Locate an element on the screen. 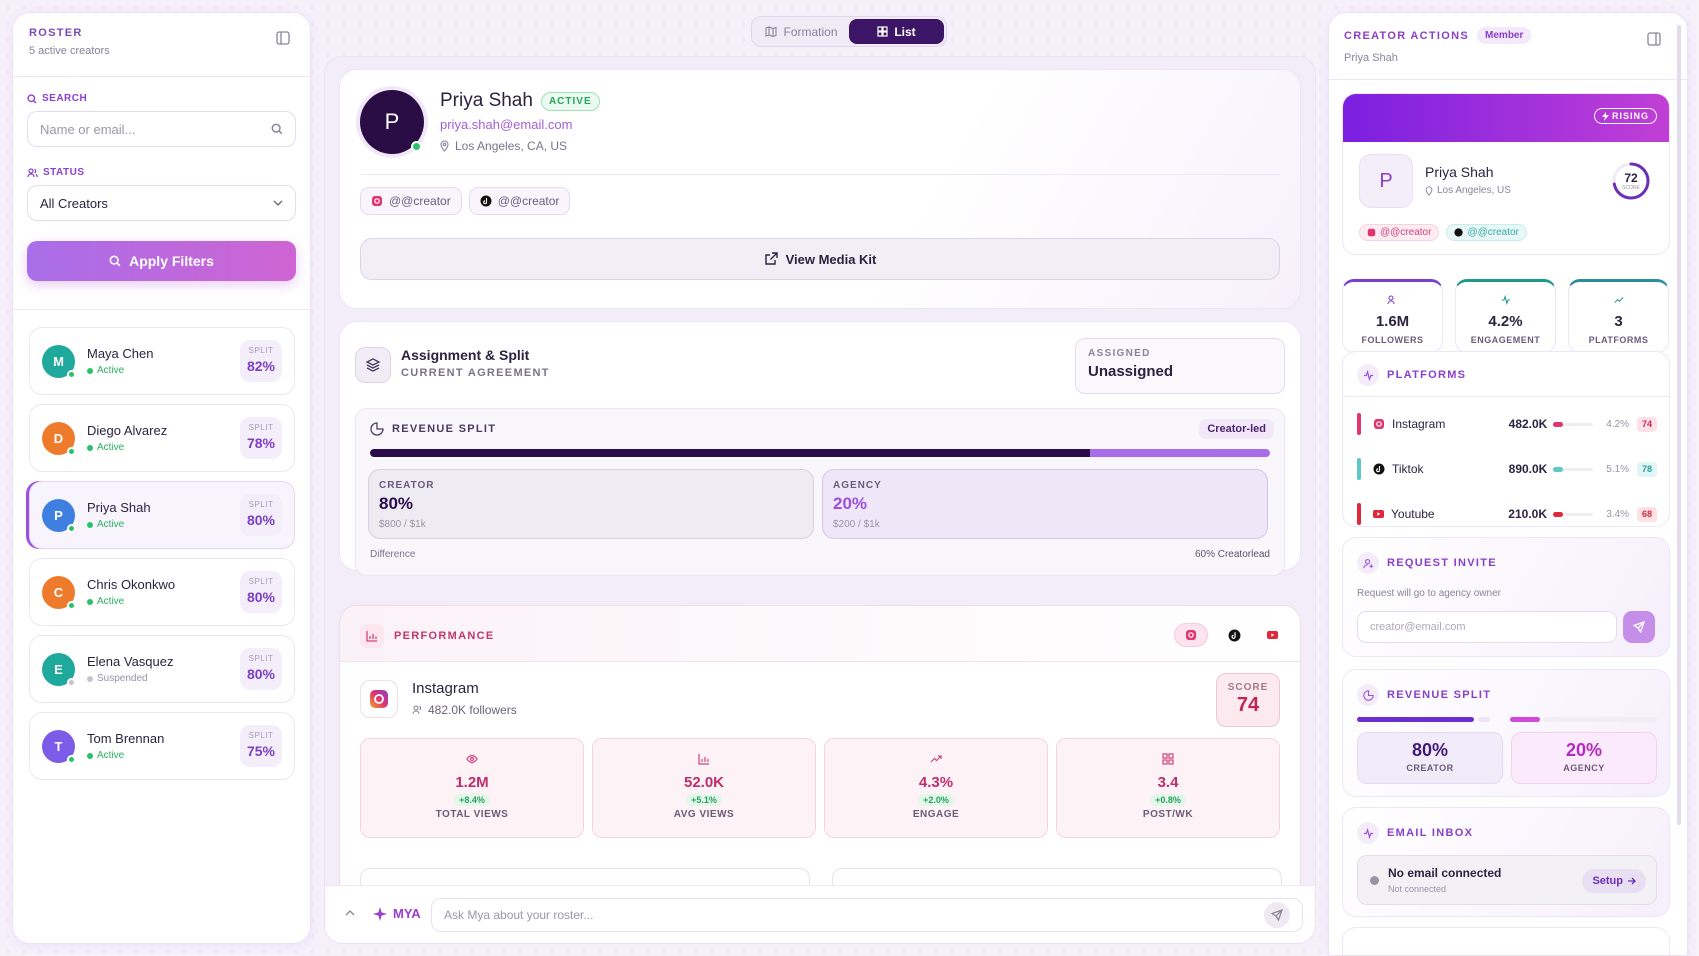 Image resolution: width=1699 pixels, height=956 pixels. mya-label: MYA is located at coordinates (407, 913).